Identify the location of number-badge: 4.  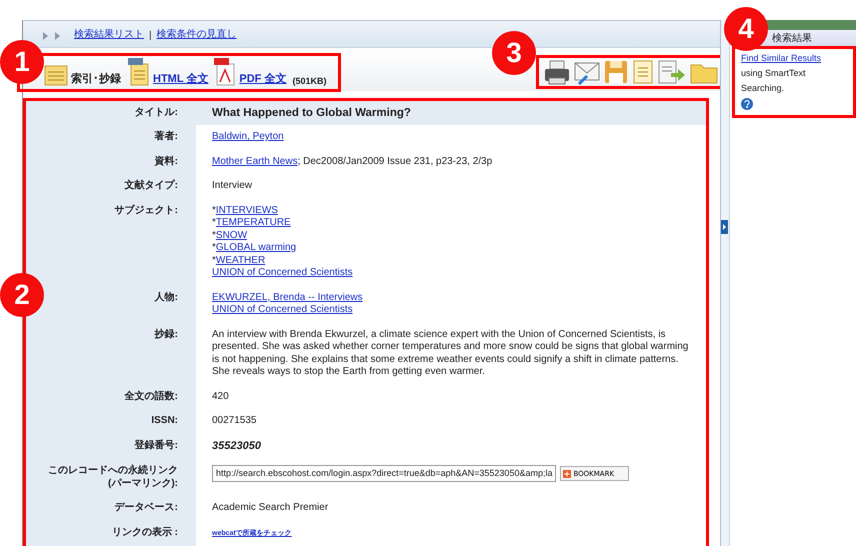
(746, 29).